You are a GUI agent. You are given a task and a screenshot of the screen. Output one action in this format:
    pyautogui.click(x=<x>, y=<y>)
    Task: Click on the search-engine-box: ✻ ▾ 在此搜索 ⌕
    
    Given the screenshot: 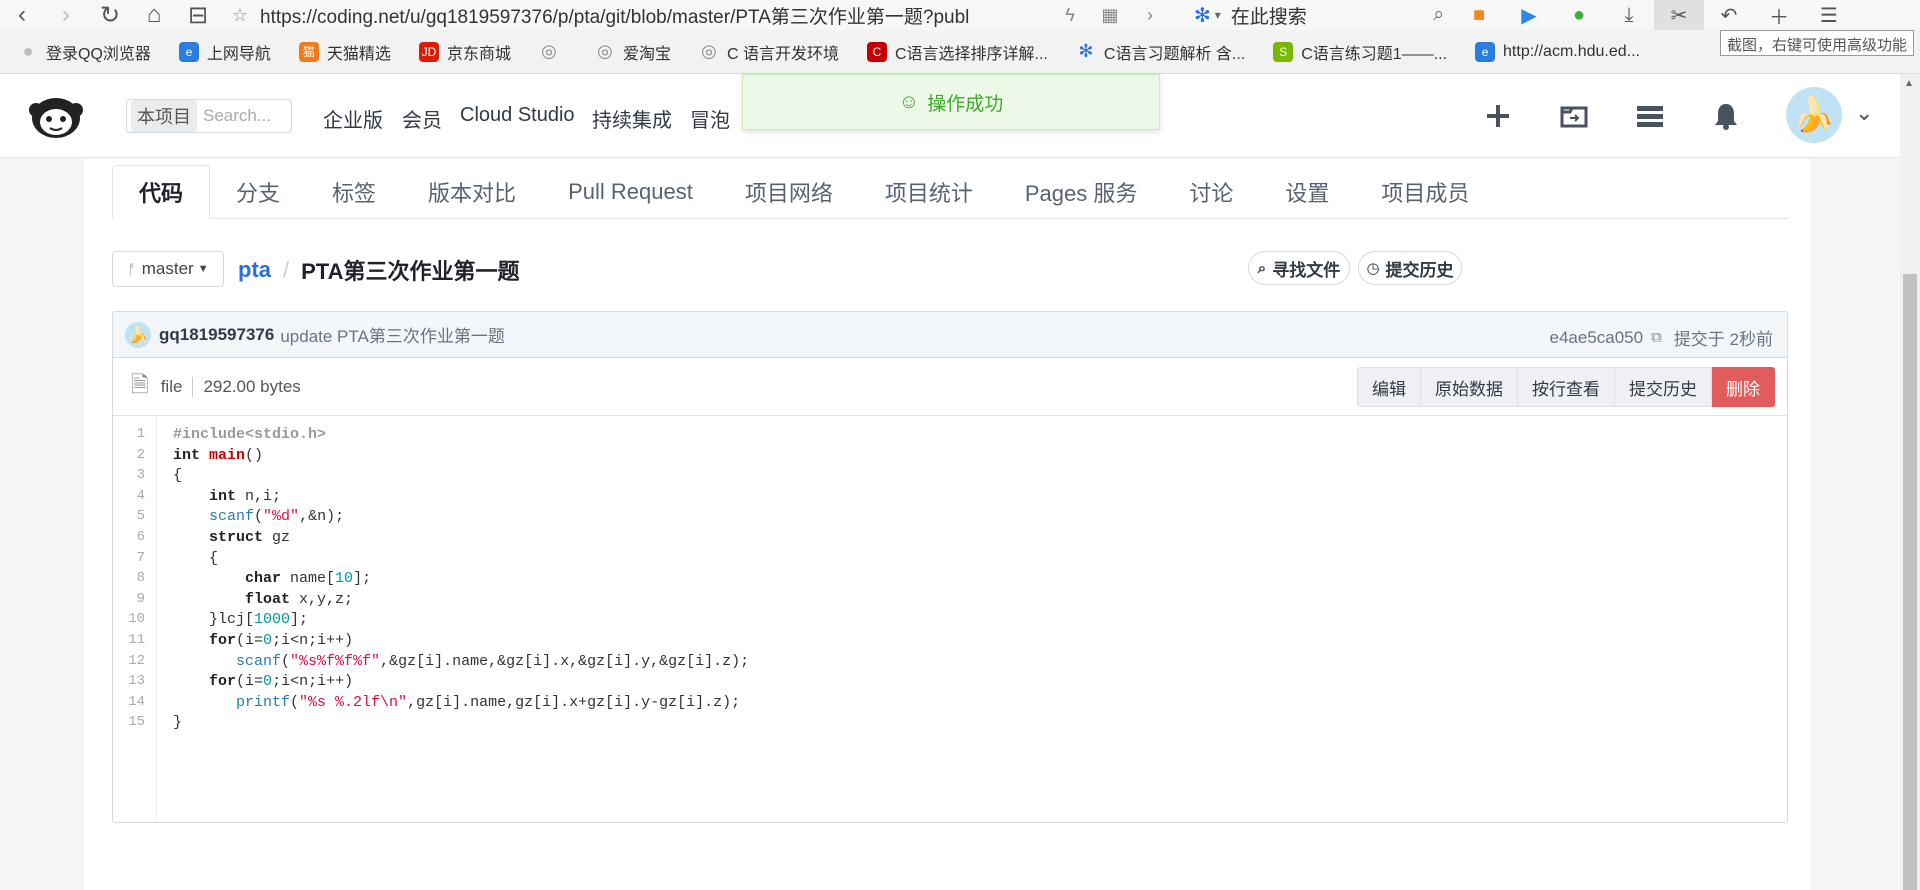 What is the action you would take?
    pyautogui.click(x=1324, y=15)
    